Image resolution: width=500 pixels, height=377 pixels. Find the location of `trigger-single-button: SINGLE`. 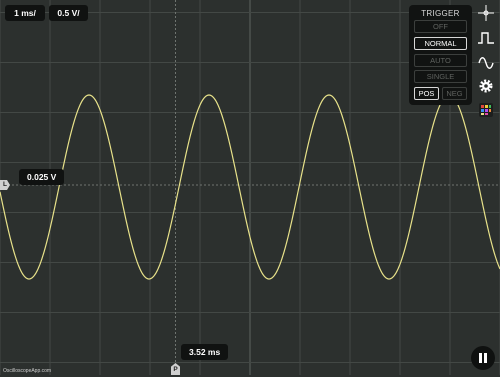

trigger-single-button: SINGLE is located at coordinates (440, 76).